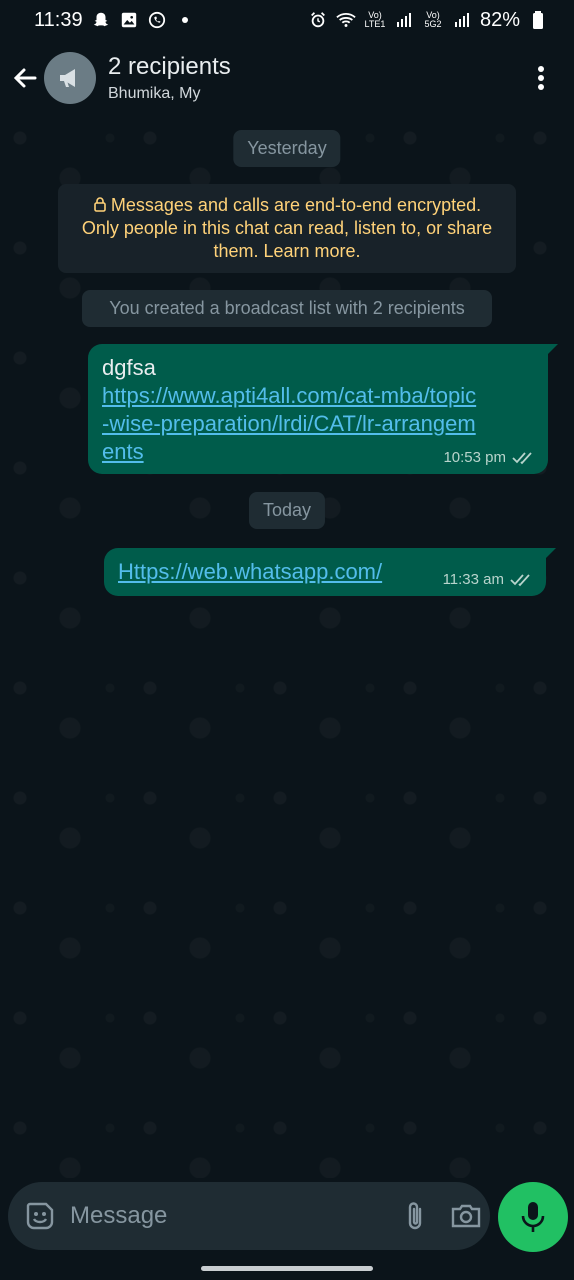  I want to click on dot-icon, so click(185, 20).